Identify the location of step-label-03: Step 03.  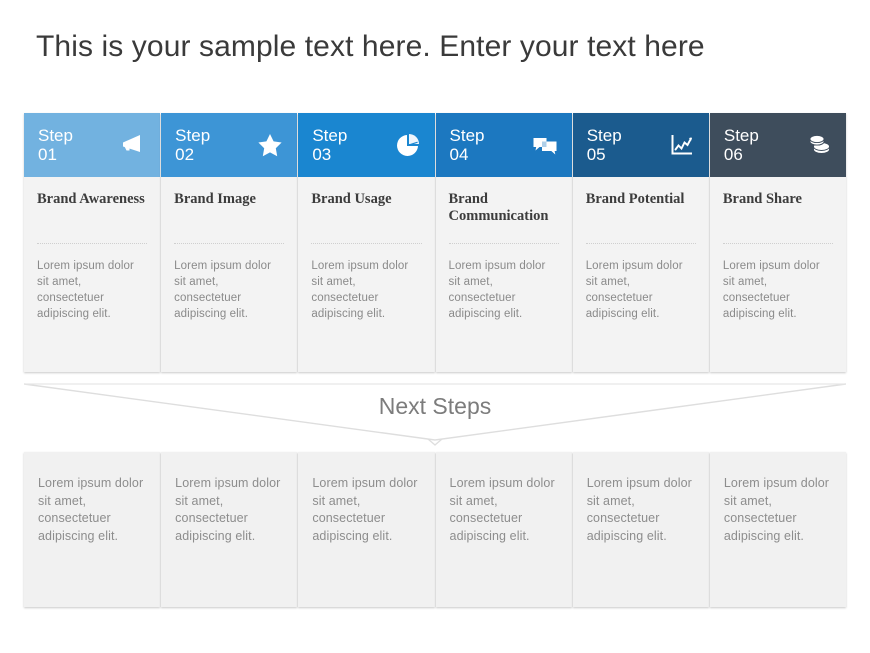
(330, 145).